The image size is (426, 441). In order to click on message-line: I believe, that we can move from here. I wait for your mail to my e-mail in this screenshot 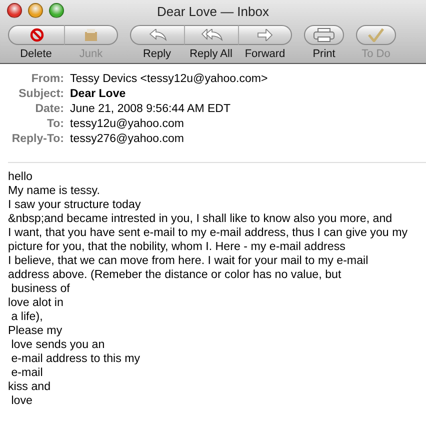, I will do `click(189, 261)`.